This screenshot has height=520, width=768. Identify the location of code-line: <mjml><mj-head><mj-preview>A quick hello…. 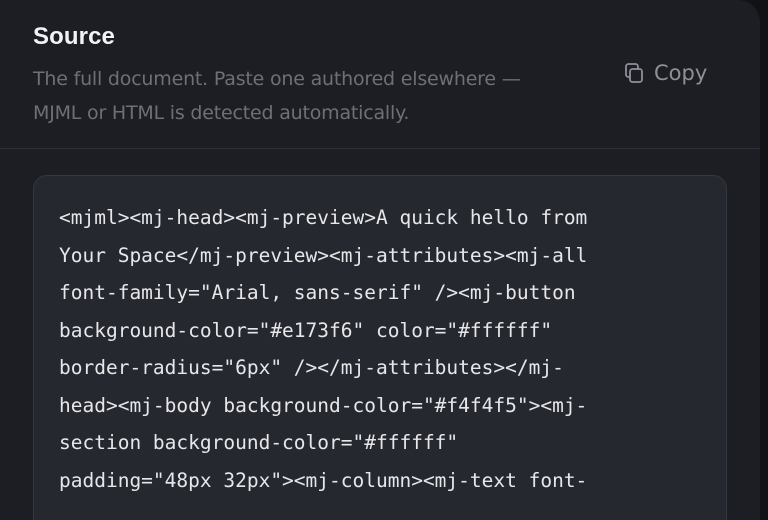
(323, 217).